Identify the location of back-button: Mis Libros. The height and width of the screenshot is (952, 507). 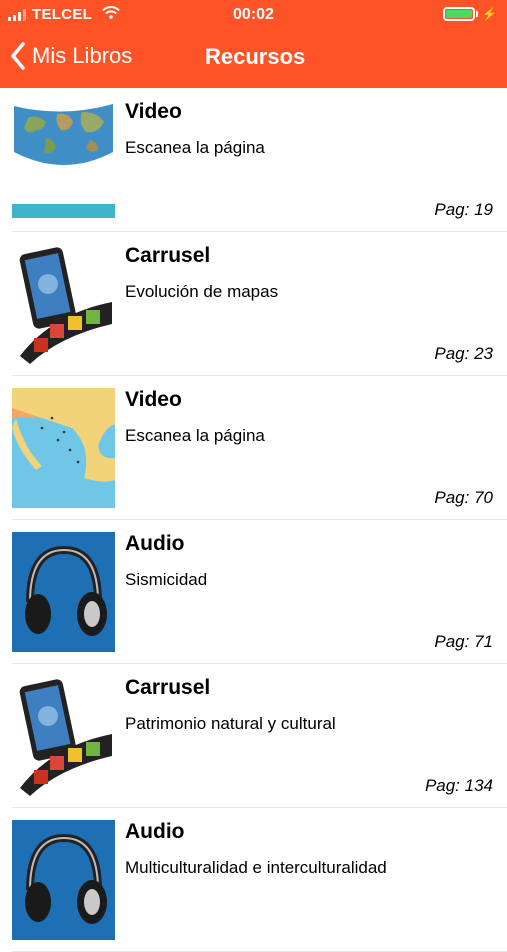
(71, 56).